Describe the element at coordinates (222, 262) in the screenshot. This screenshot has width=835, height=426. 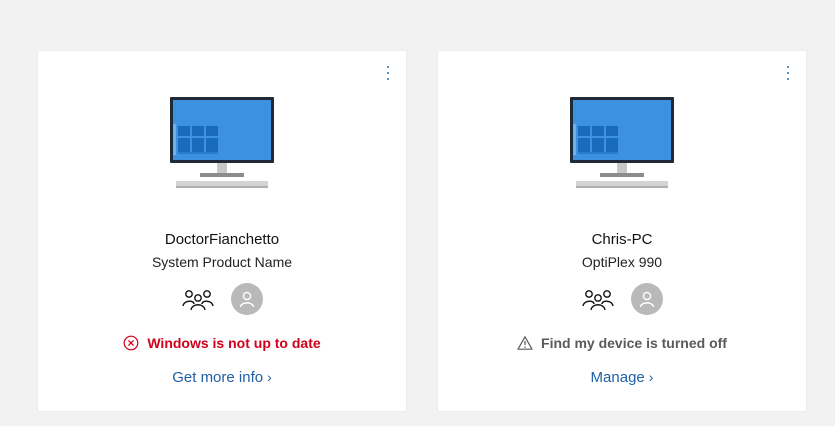
I see `device-model: System Product Name` at that location.